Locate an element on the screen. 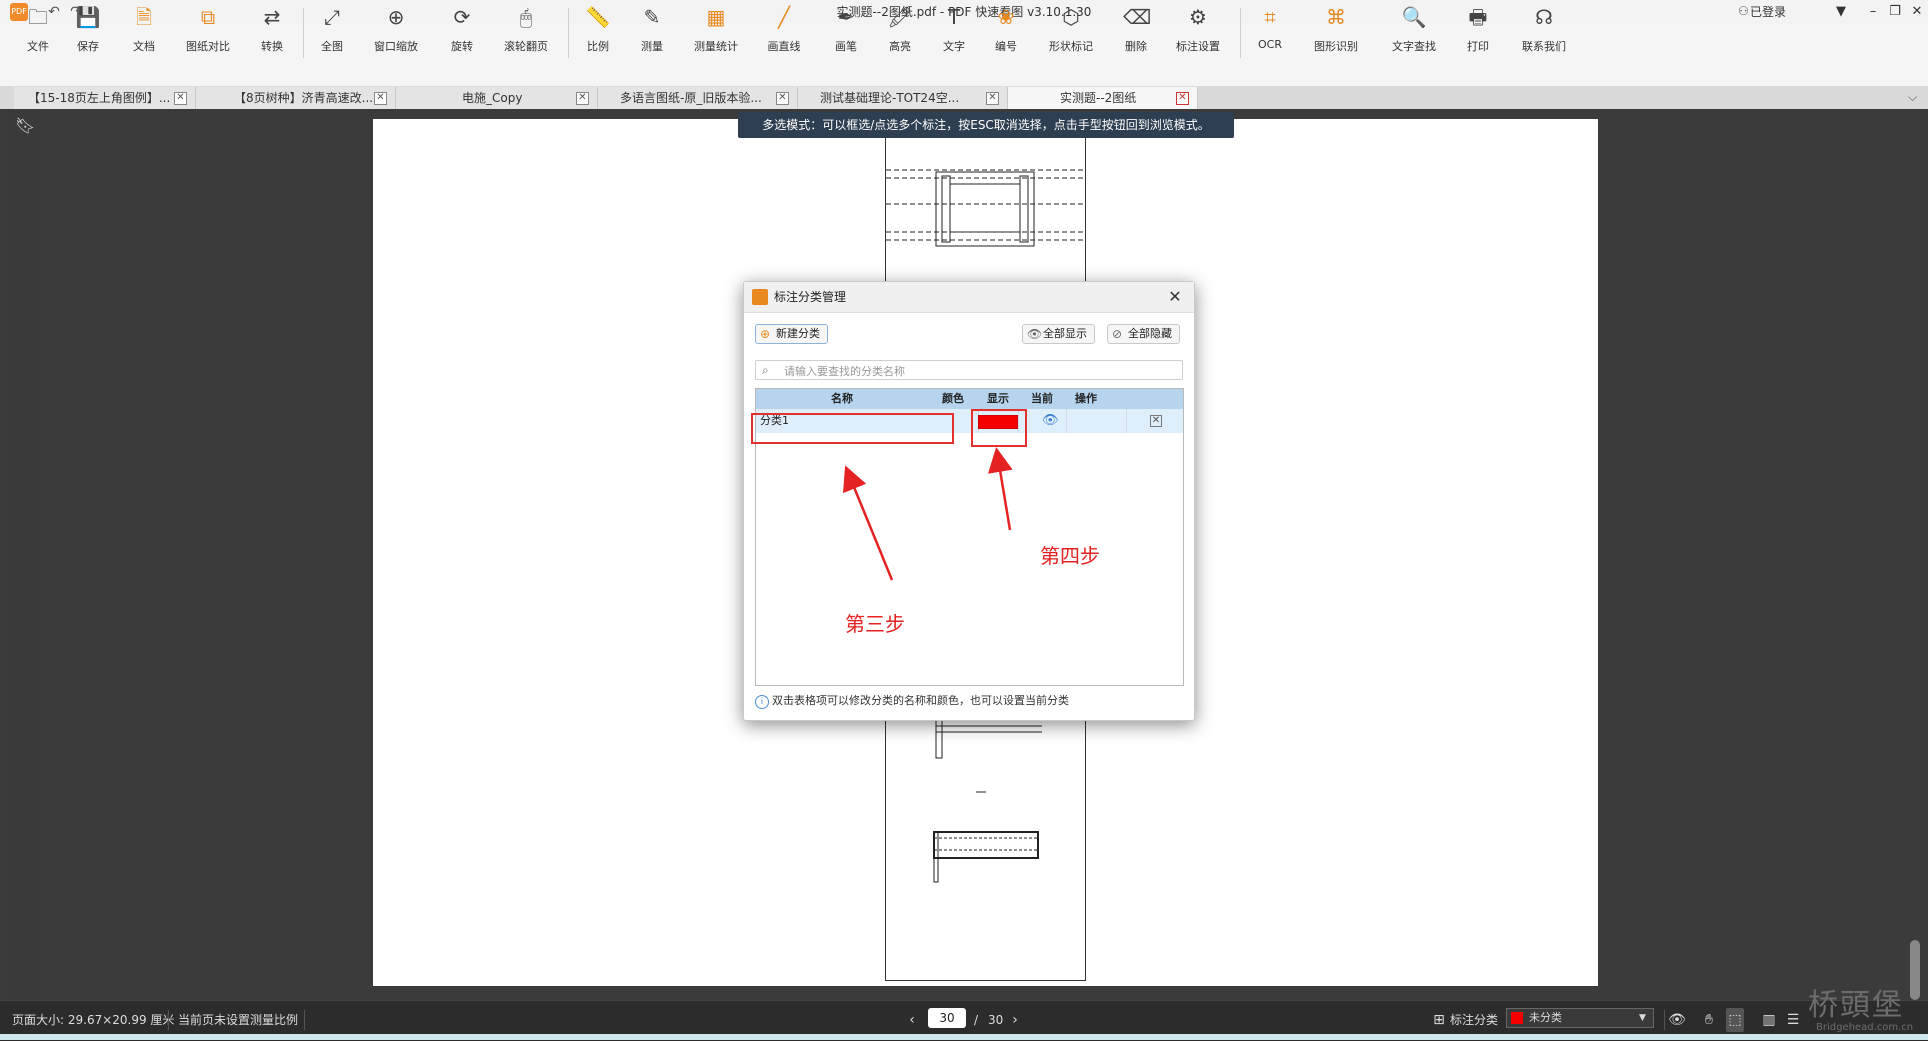  step4-label: 第四步 is located at coordinates (1070, 556).